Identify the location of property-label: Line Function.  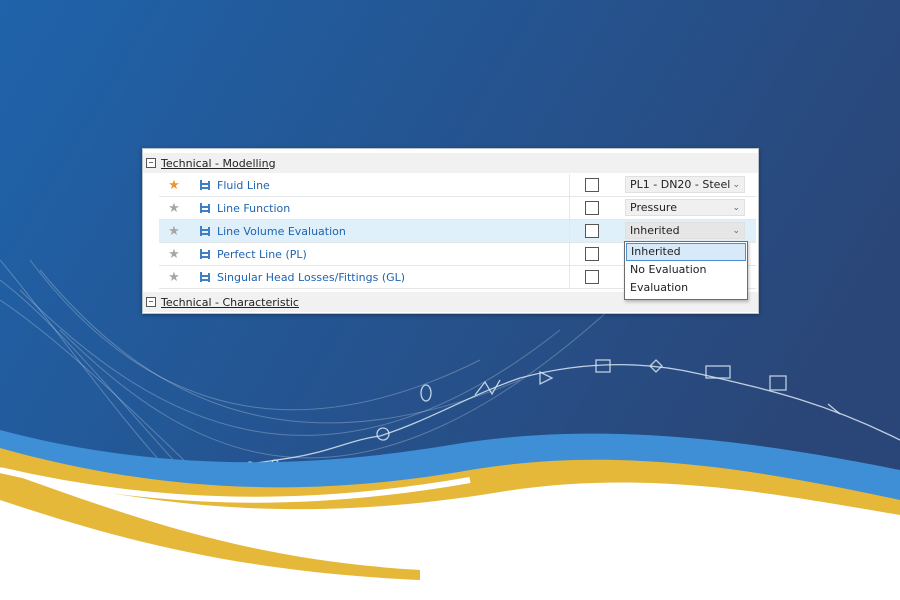
(254, 208).